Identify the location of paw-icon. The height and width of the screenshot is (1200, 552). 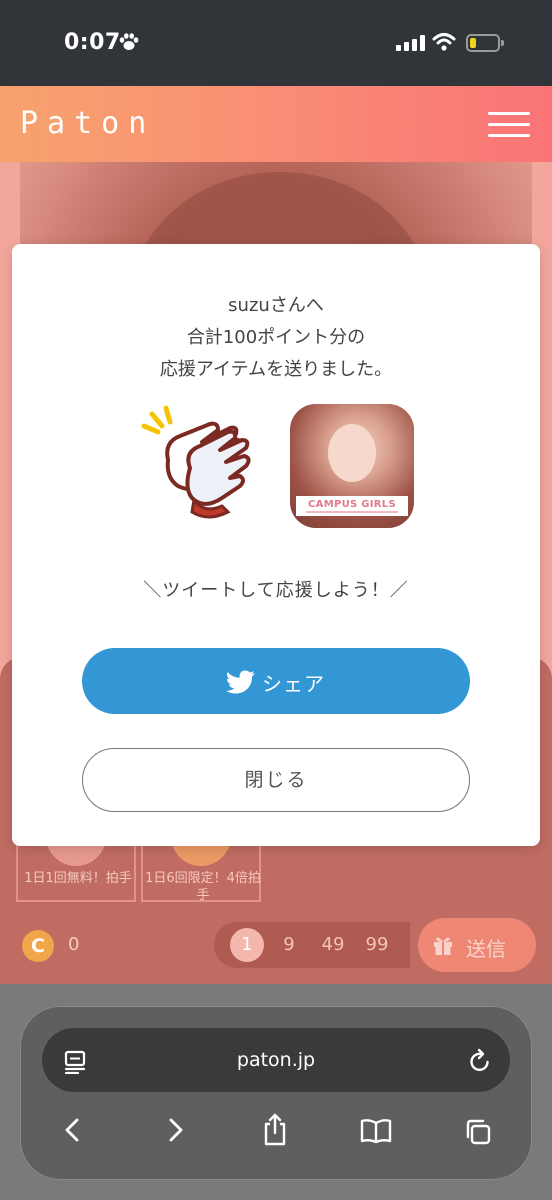
(129, 41).